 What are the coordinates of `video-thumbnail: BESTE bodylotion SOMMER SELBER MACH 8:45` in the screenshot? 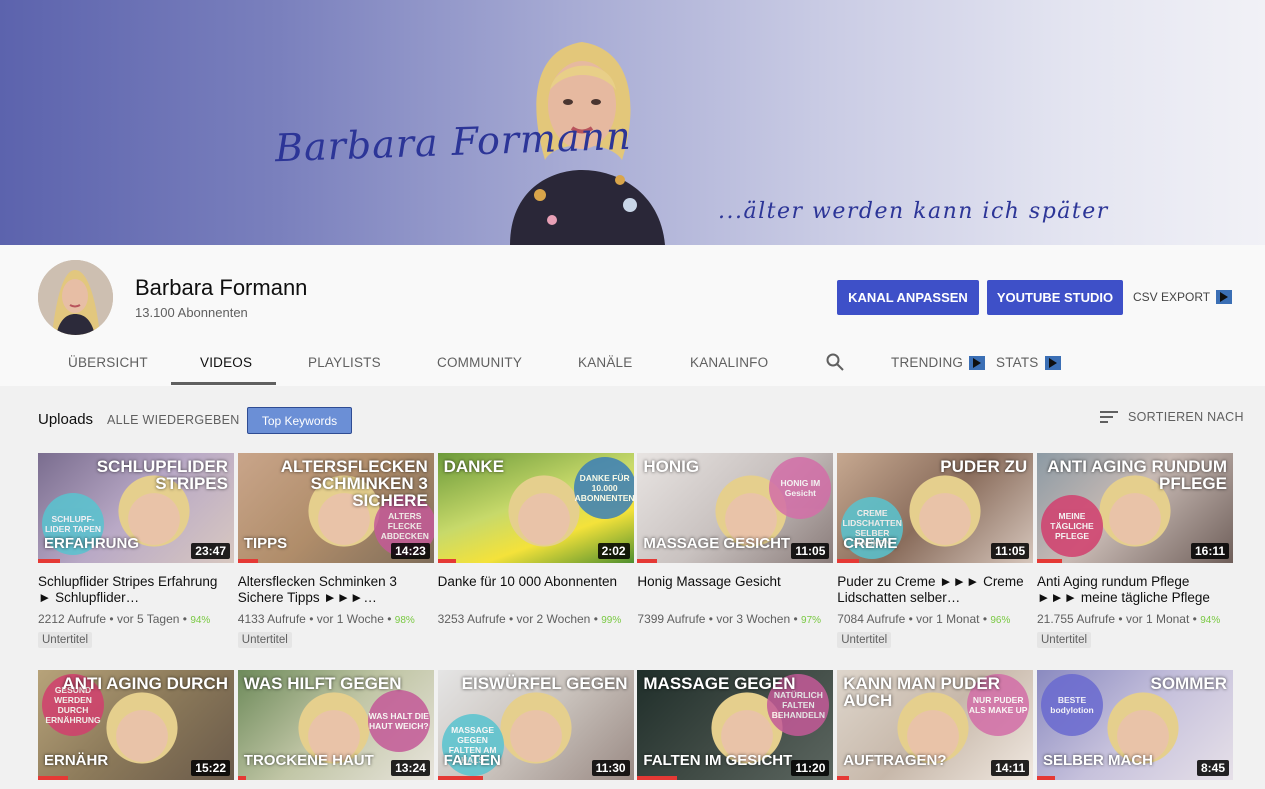 It's located at (1135, 725).